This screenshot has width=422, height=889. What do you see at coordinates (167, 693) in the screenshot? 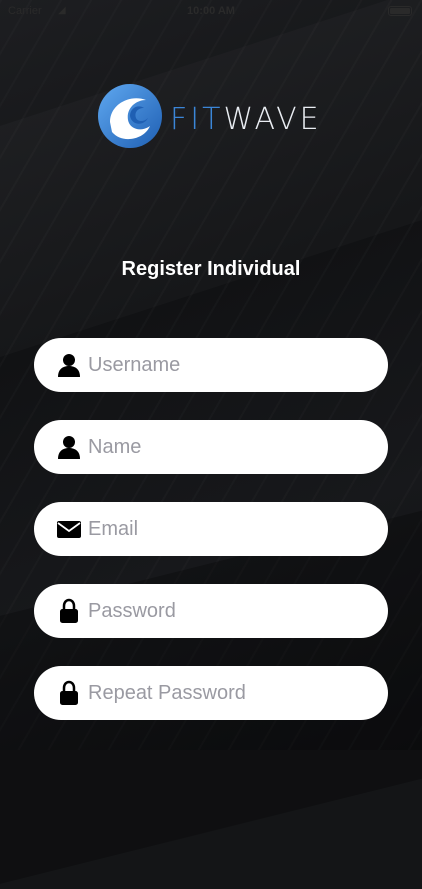
I see `repeat-password-placeholder: Repeat Password` at bounding box center [167, 693].